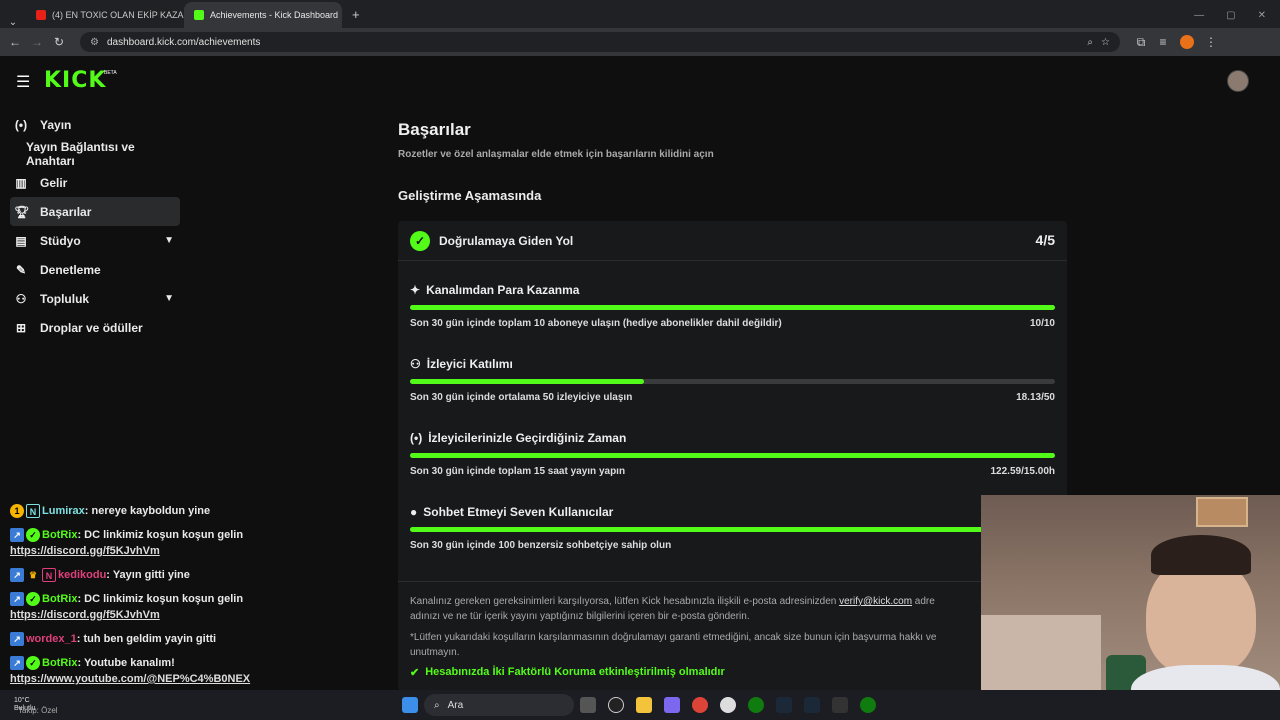  What do you see at coordinates (732, 260) in the screenshot?
I see `divider` at bounding box center [732, 260].